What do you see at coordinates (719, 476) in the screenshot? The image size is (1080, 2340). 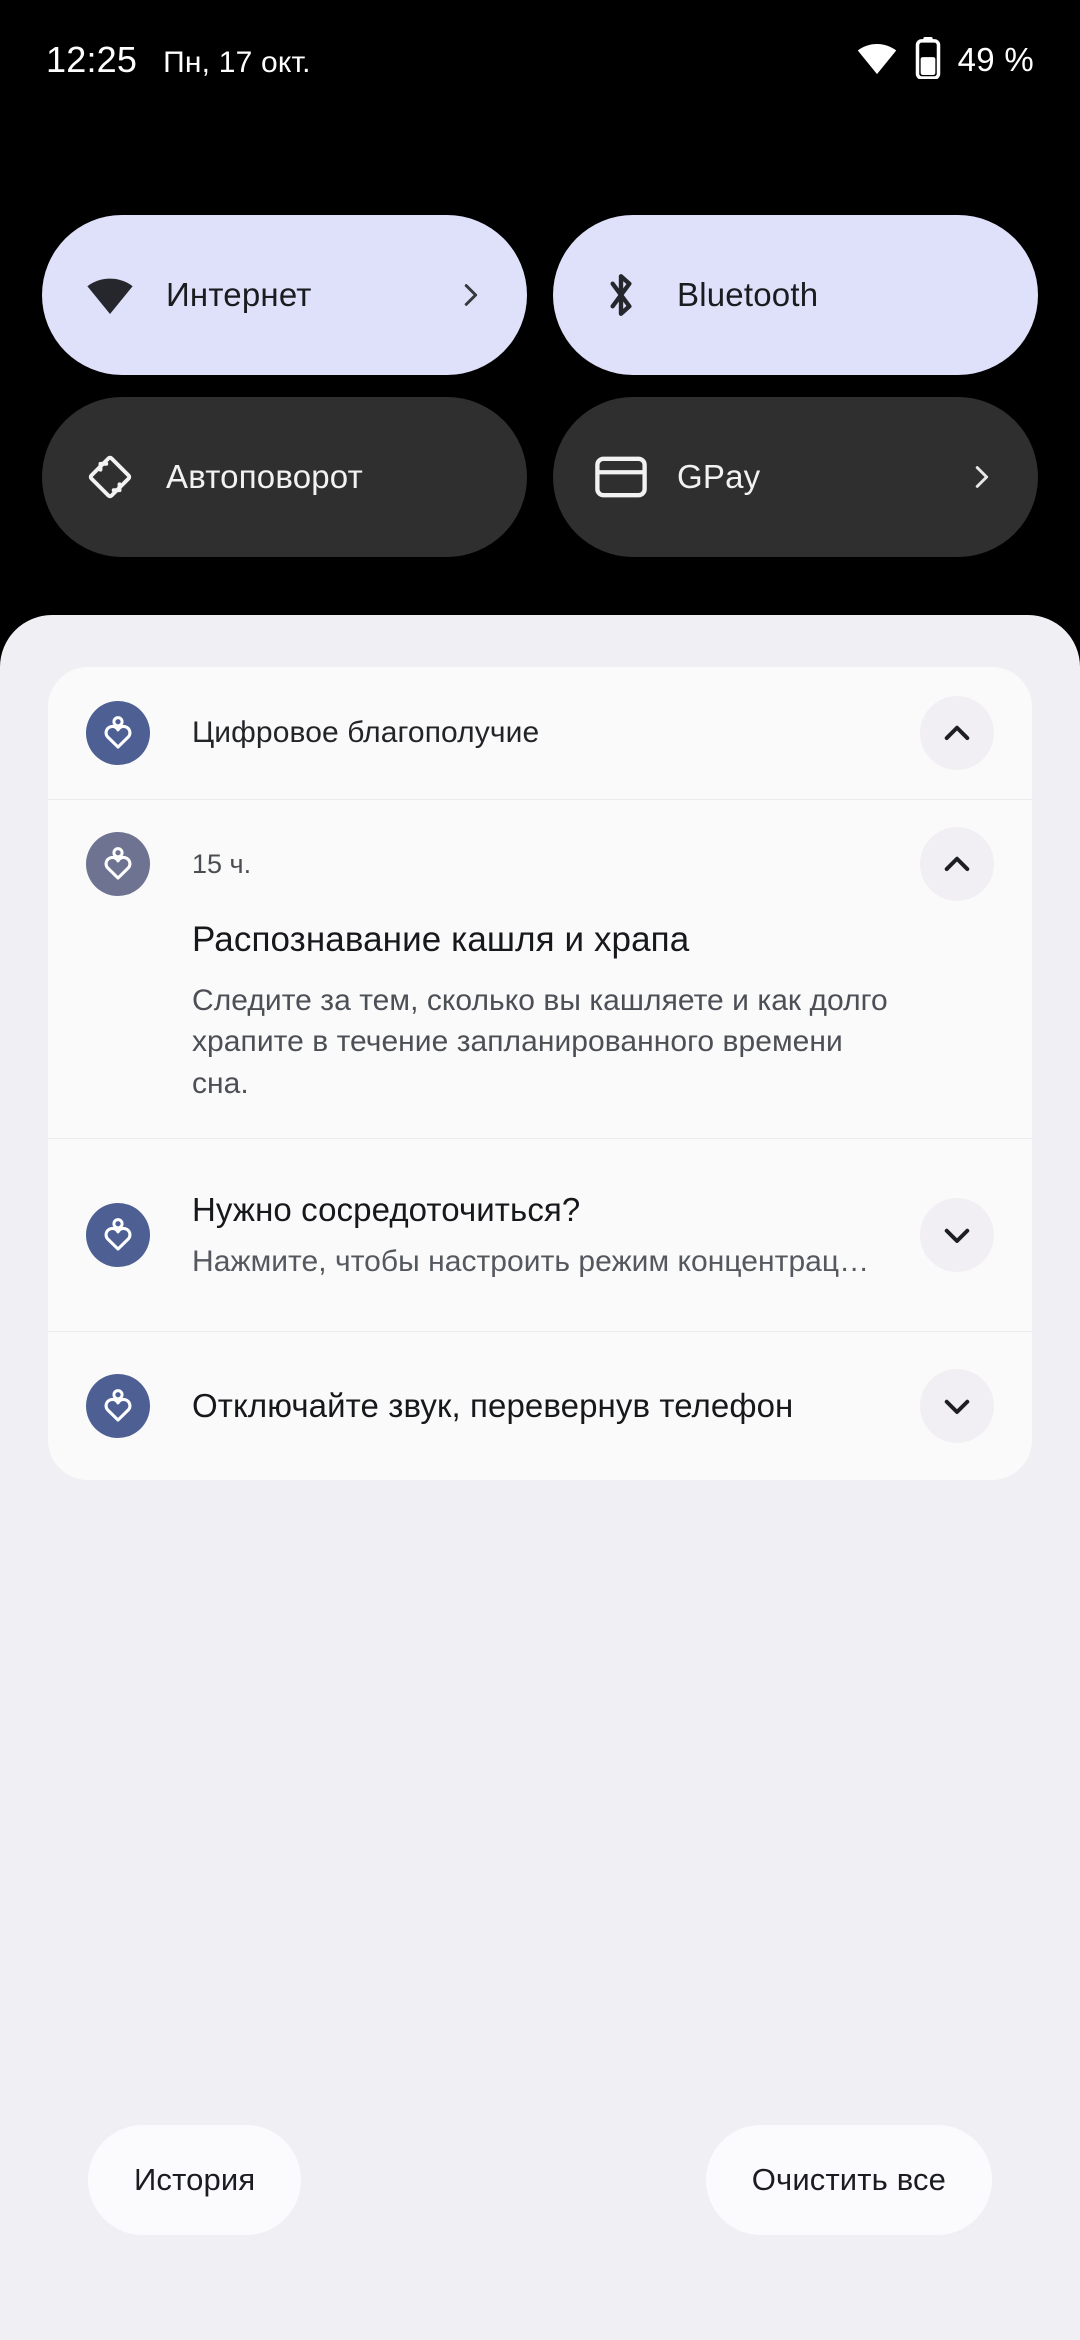 I see `qs-tile-label: GPay` at bounding box center [719, 476].